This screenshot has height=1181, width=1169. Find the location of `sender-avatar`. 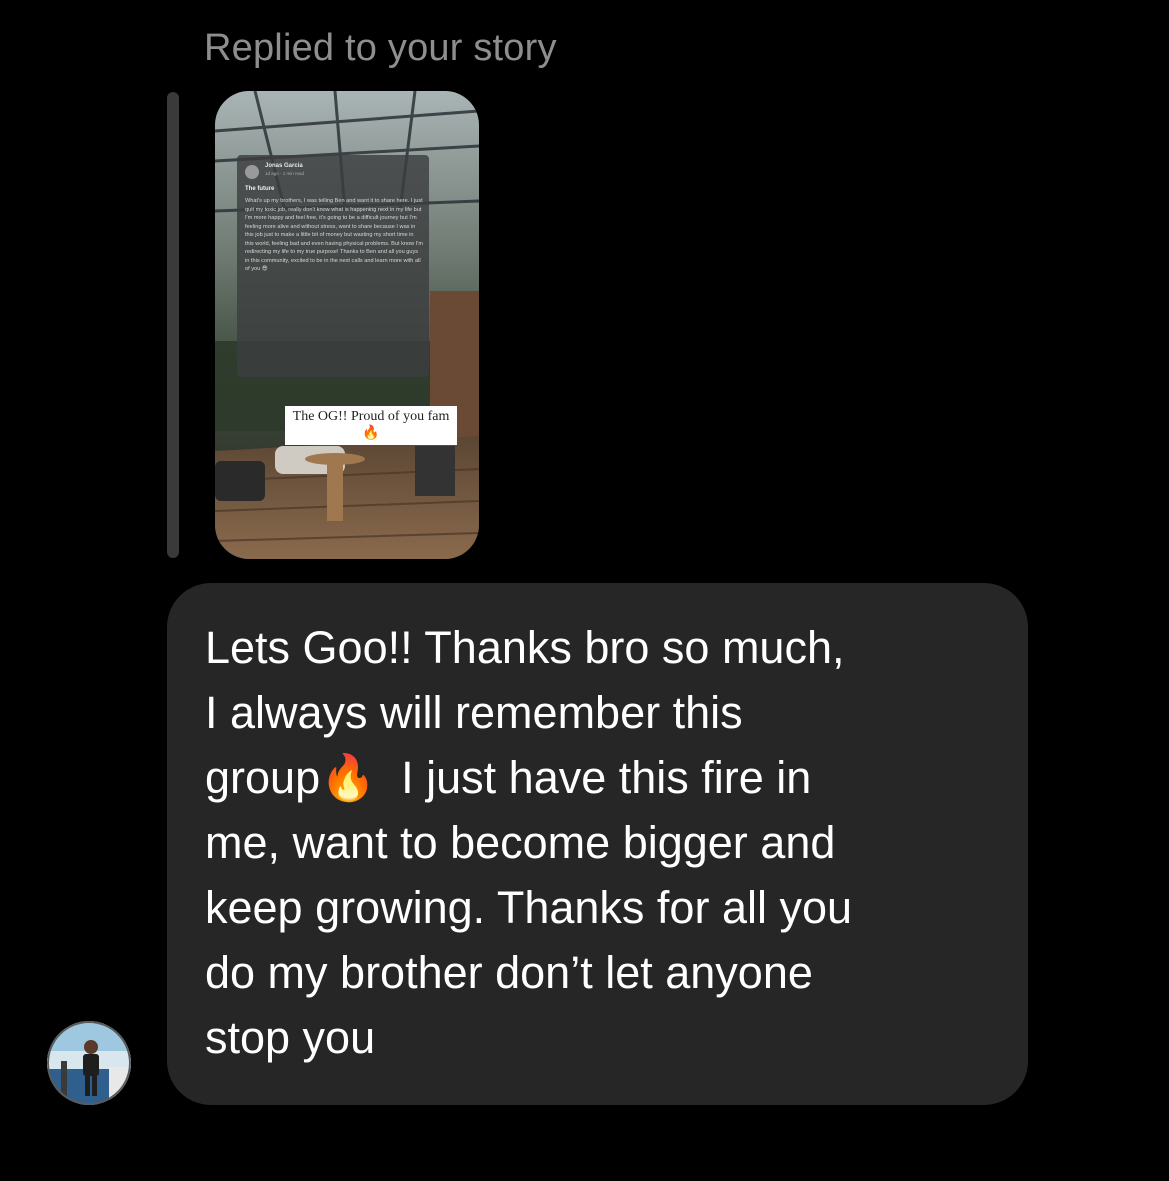

sender-avatar is located at coordinates (89, 1063).